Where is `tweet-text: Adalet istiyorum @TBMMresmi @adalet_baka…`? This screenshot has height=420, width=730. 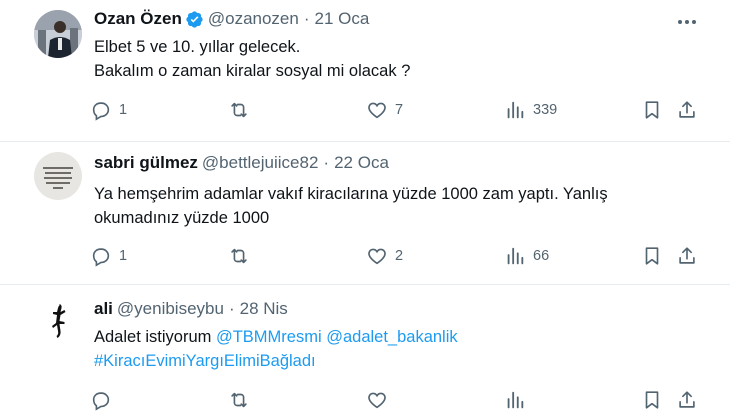 tweet-text: Adalet istiyorum @TBMMresmi @adalet_baka… is located at coordinates (276, 349).